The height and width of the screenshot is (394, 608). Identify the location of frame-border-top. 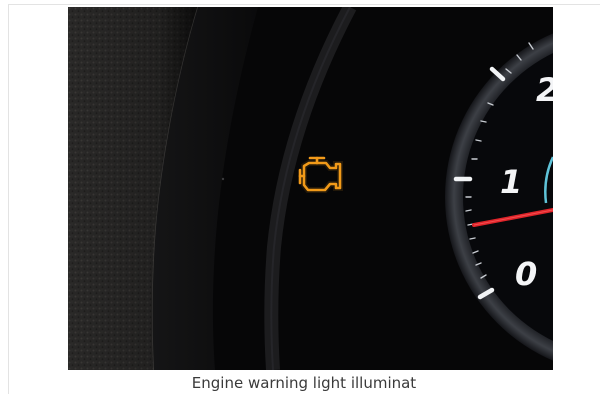
(304, 4).